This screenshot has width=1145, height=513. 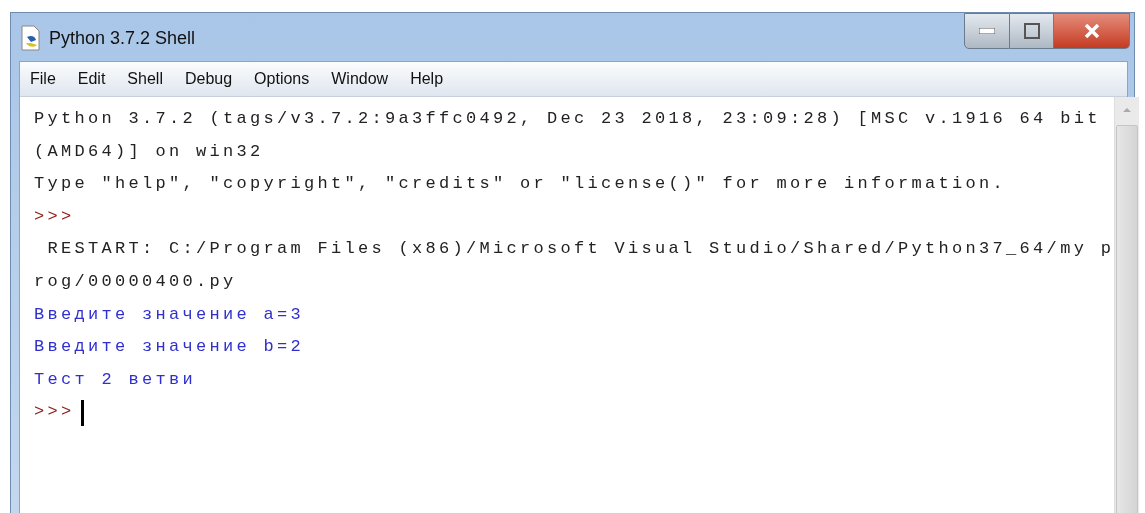 What do you see at coordinates (122, 38) in the screenshot?
I see `window-title: Python 3.7.2 Shell` at bounding box center [122, 38].